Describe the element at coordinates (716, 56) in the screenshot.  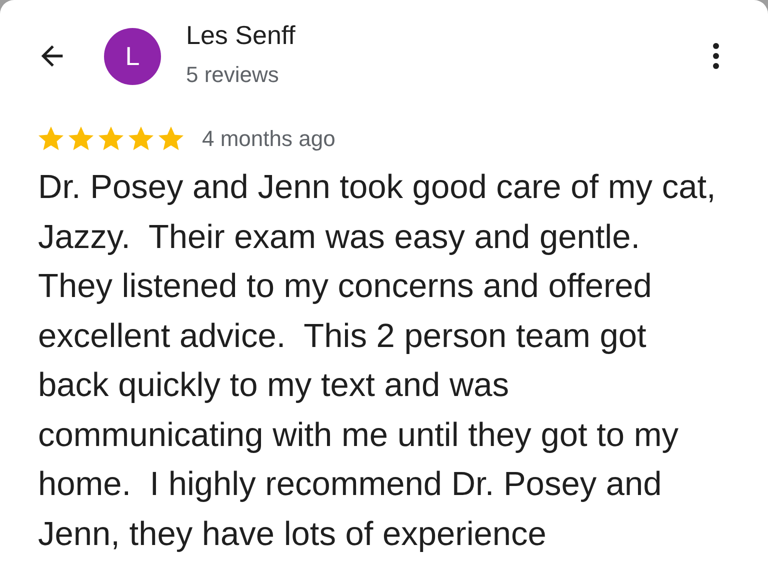
I see `more-options-icon` at that location.